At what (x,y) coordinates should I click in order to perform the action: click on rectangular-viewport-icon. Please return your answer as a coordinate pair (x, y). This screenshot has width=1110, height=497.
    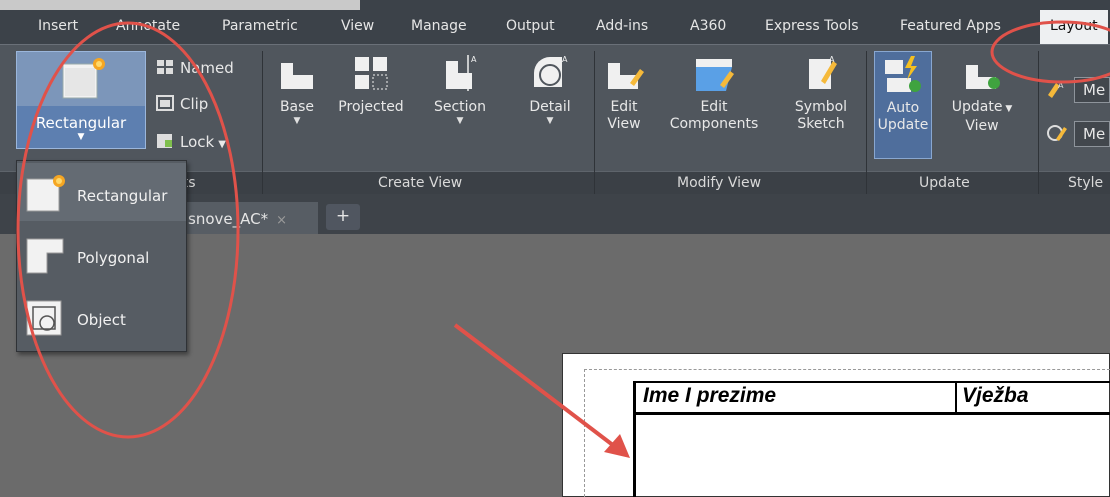
    Looking at the image, I should click on (81, 79).